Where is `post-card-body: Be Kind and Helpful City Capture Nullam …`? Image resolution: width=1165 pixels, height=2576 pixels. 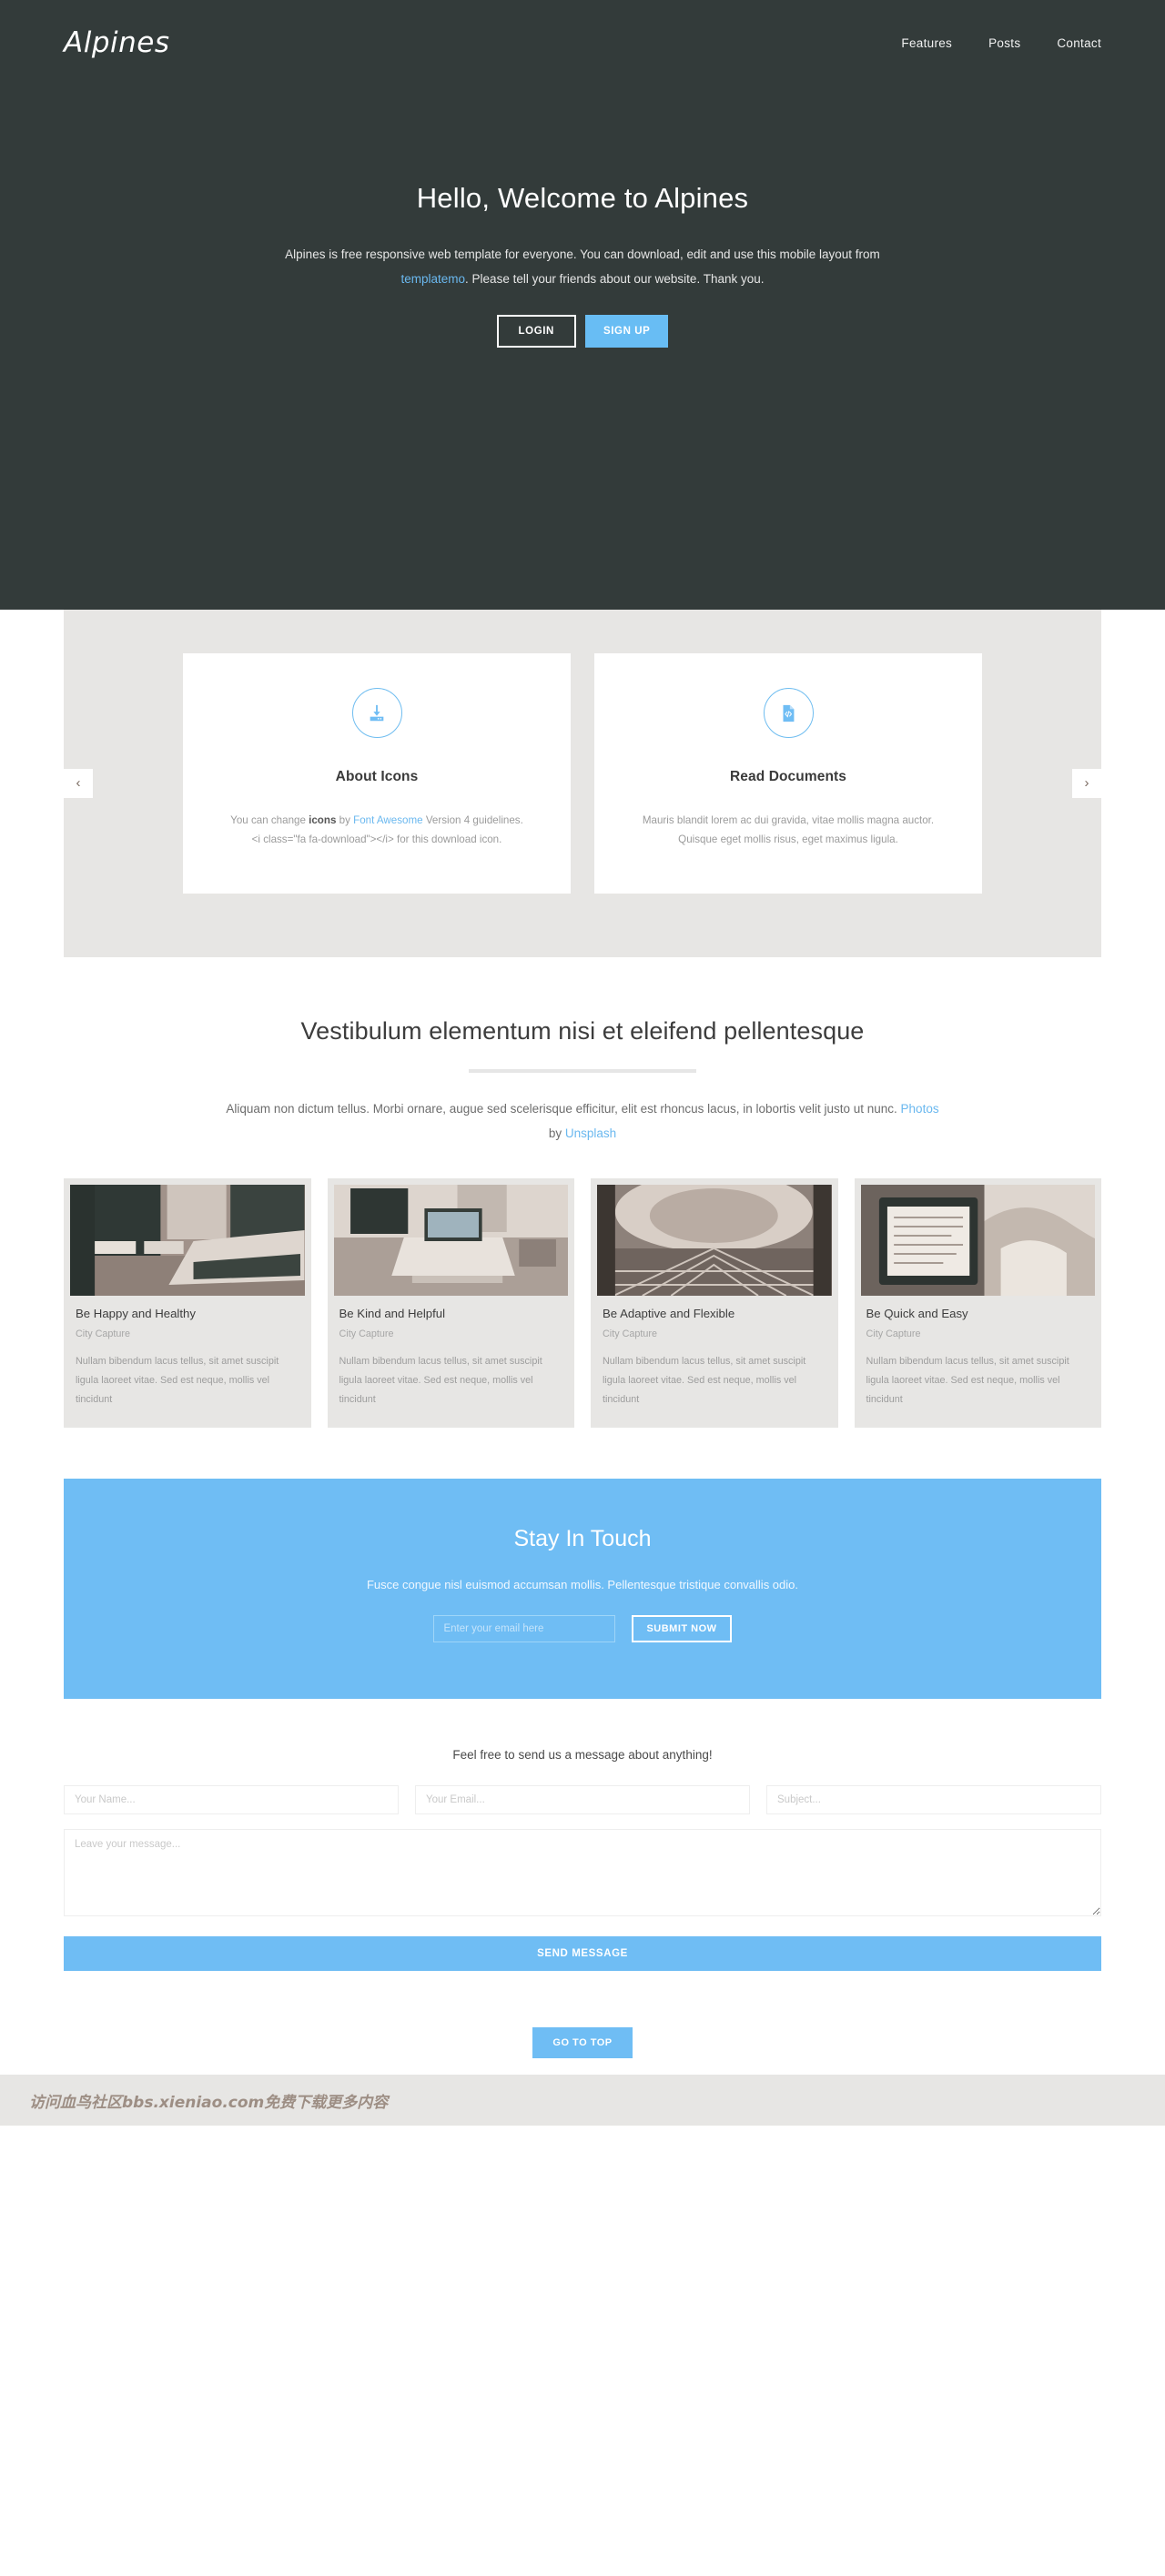 post-card-body: Be Kind and Helpful City Capture Nullam … is located at coordinates (451, 1353).